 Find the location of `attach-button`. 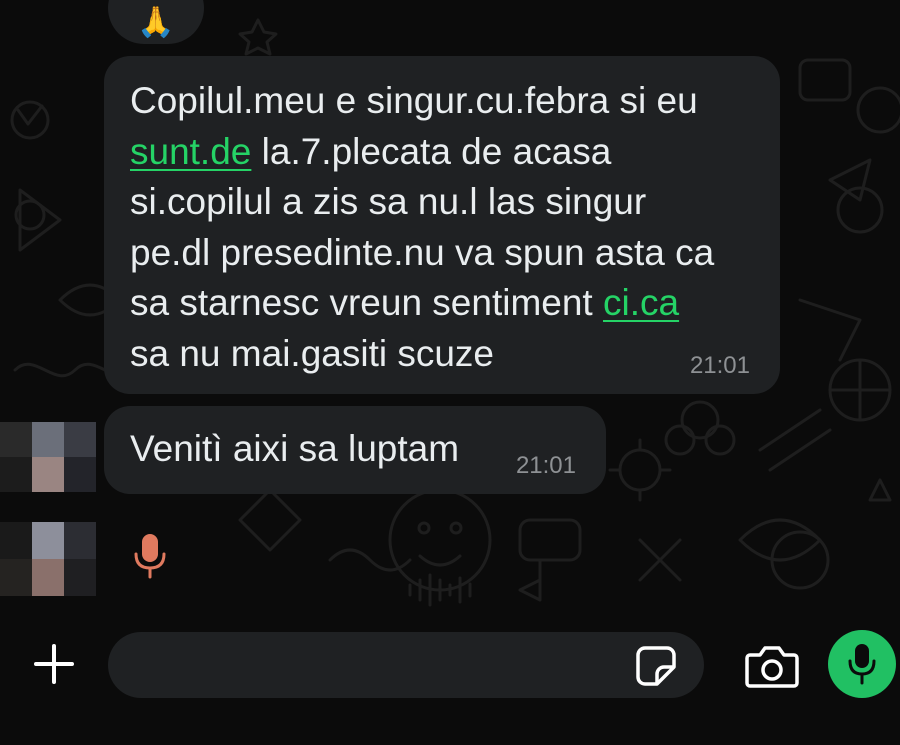

attach-button is located at coordinates (54, 664).